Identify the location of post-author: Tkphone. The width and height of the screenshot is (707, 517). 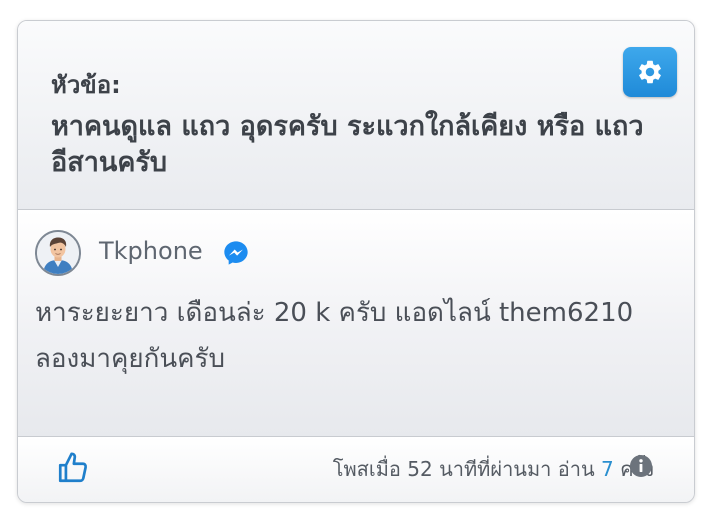
(151, 251).